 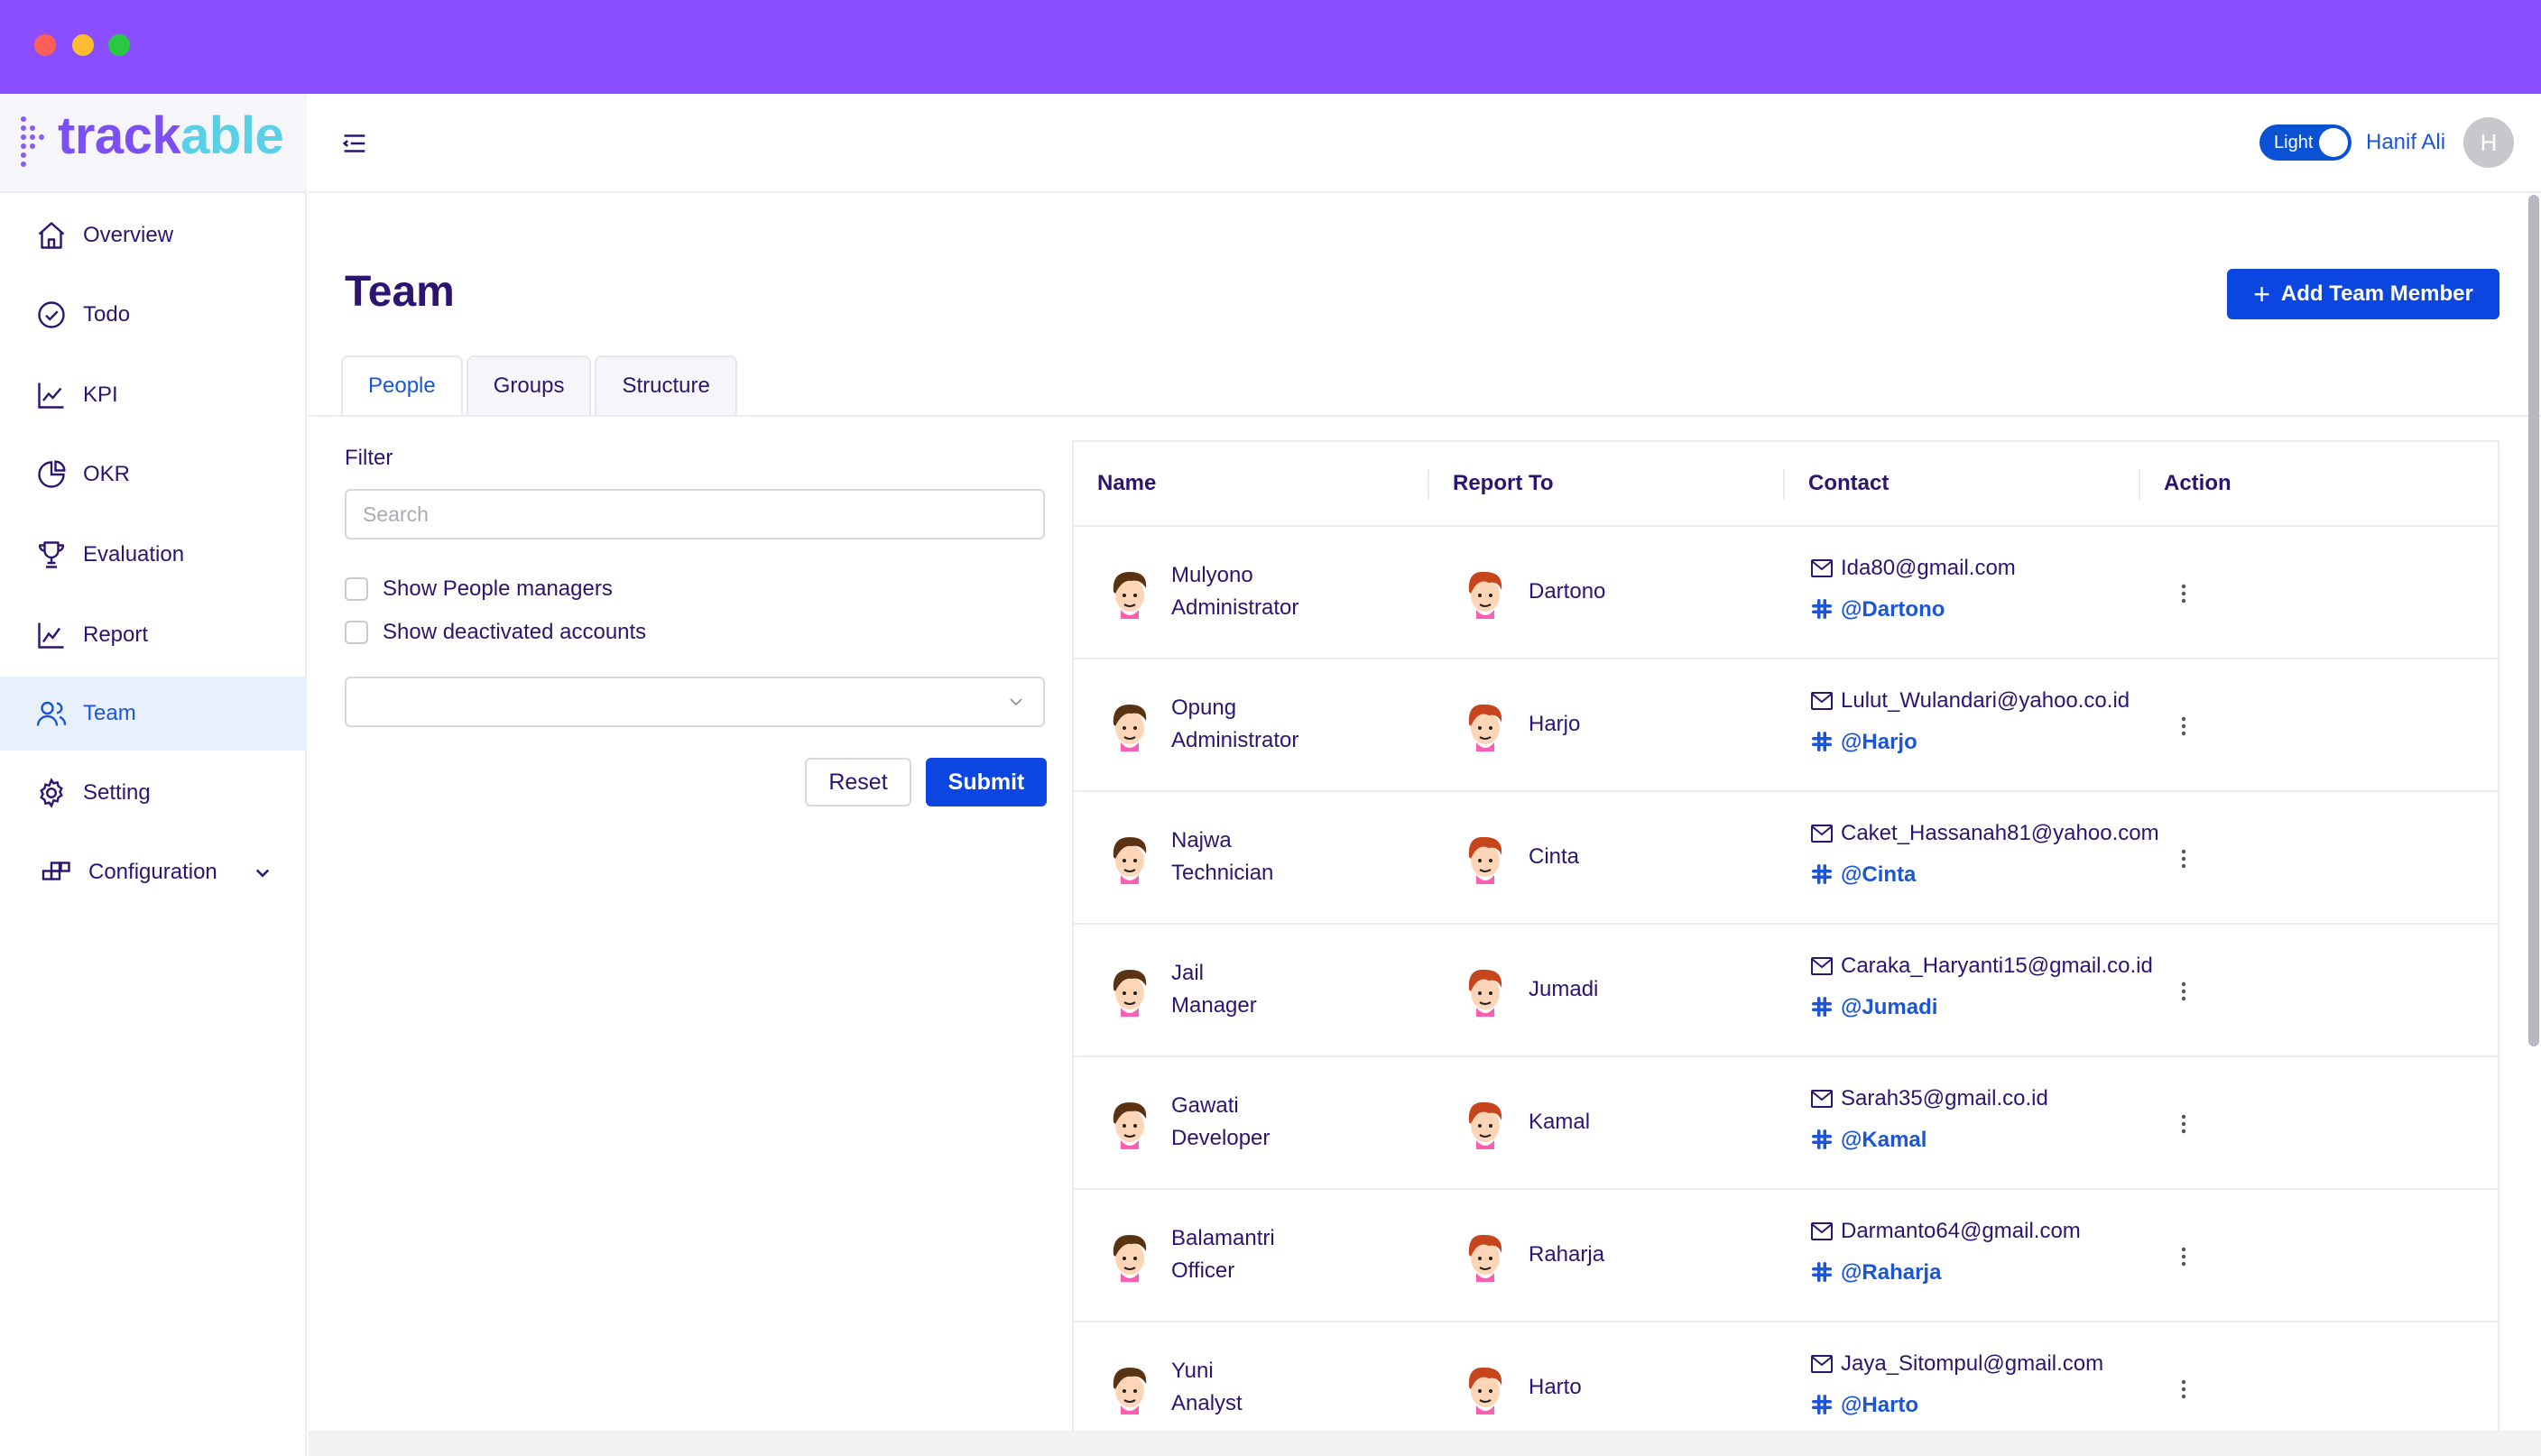 What do you see at coordinates (153, 143) in the screenshot?
I see `logo: trackable` at bounding box center [153, 143].